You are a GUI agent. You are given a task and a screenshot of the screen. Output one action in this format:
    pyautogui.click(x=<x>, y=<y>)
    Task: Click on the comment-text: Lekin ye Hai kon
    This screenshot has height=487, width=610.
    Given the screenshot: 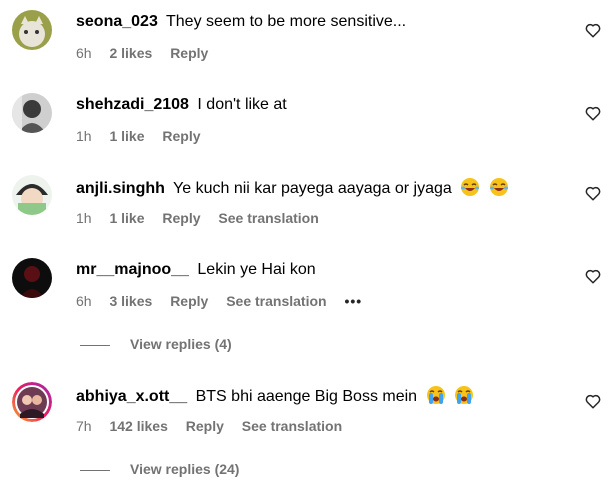 What is the action you would take?
    pyautogui.click(x=256, y=269)
    